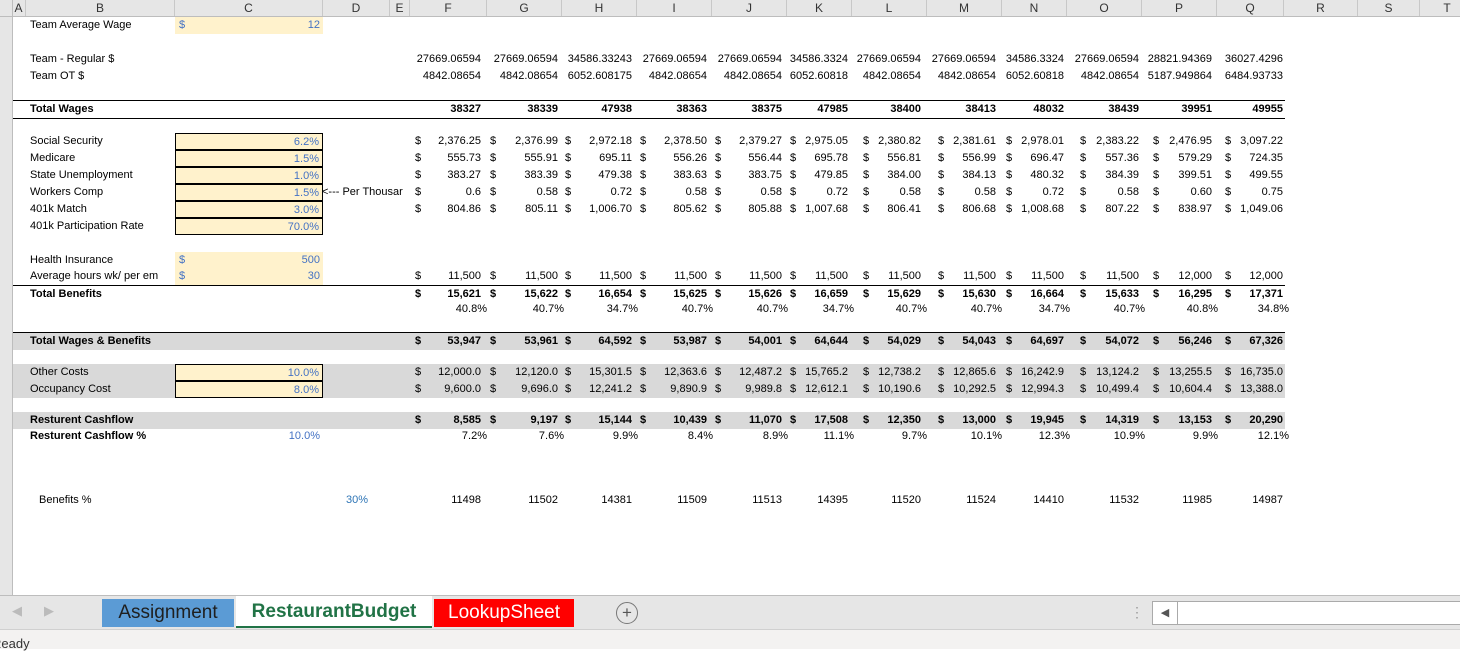  I want to click on value-cell: 11985, so click(1176, 500).